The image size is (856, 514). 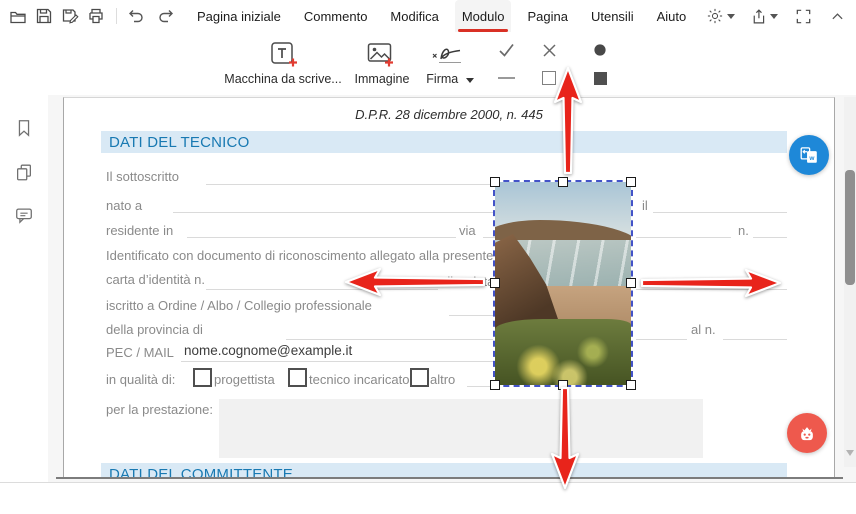 I want to click on fullscreen-button, so click(x=803, y=16).